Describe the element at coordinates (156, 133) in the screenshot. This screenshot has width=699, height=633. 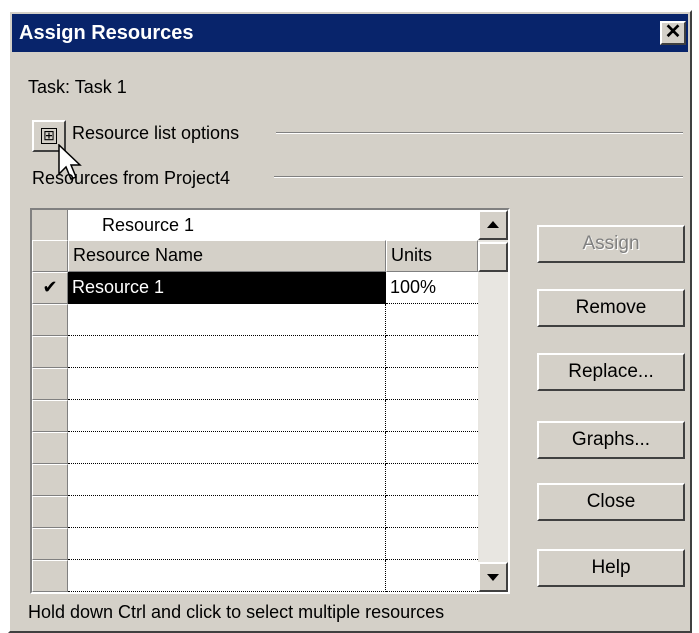
I see `resource-list-options-label: Resource list options` at that location.